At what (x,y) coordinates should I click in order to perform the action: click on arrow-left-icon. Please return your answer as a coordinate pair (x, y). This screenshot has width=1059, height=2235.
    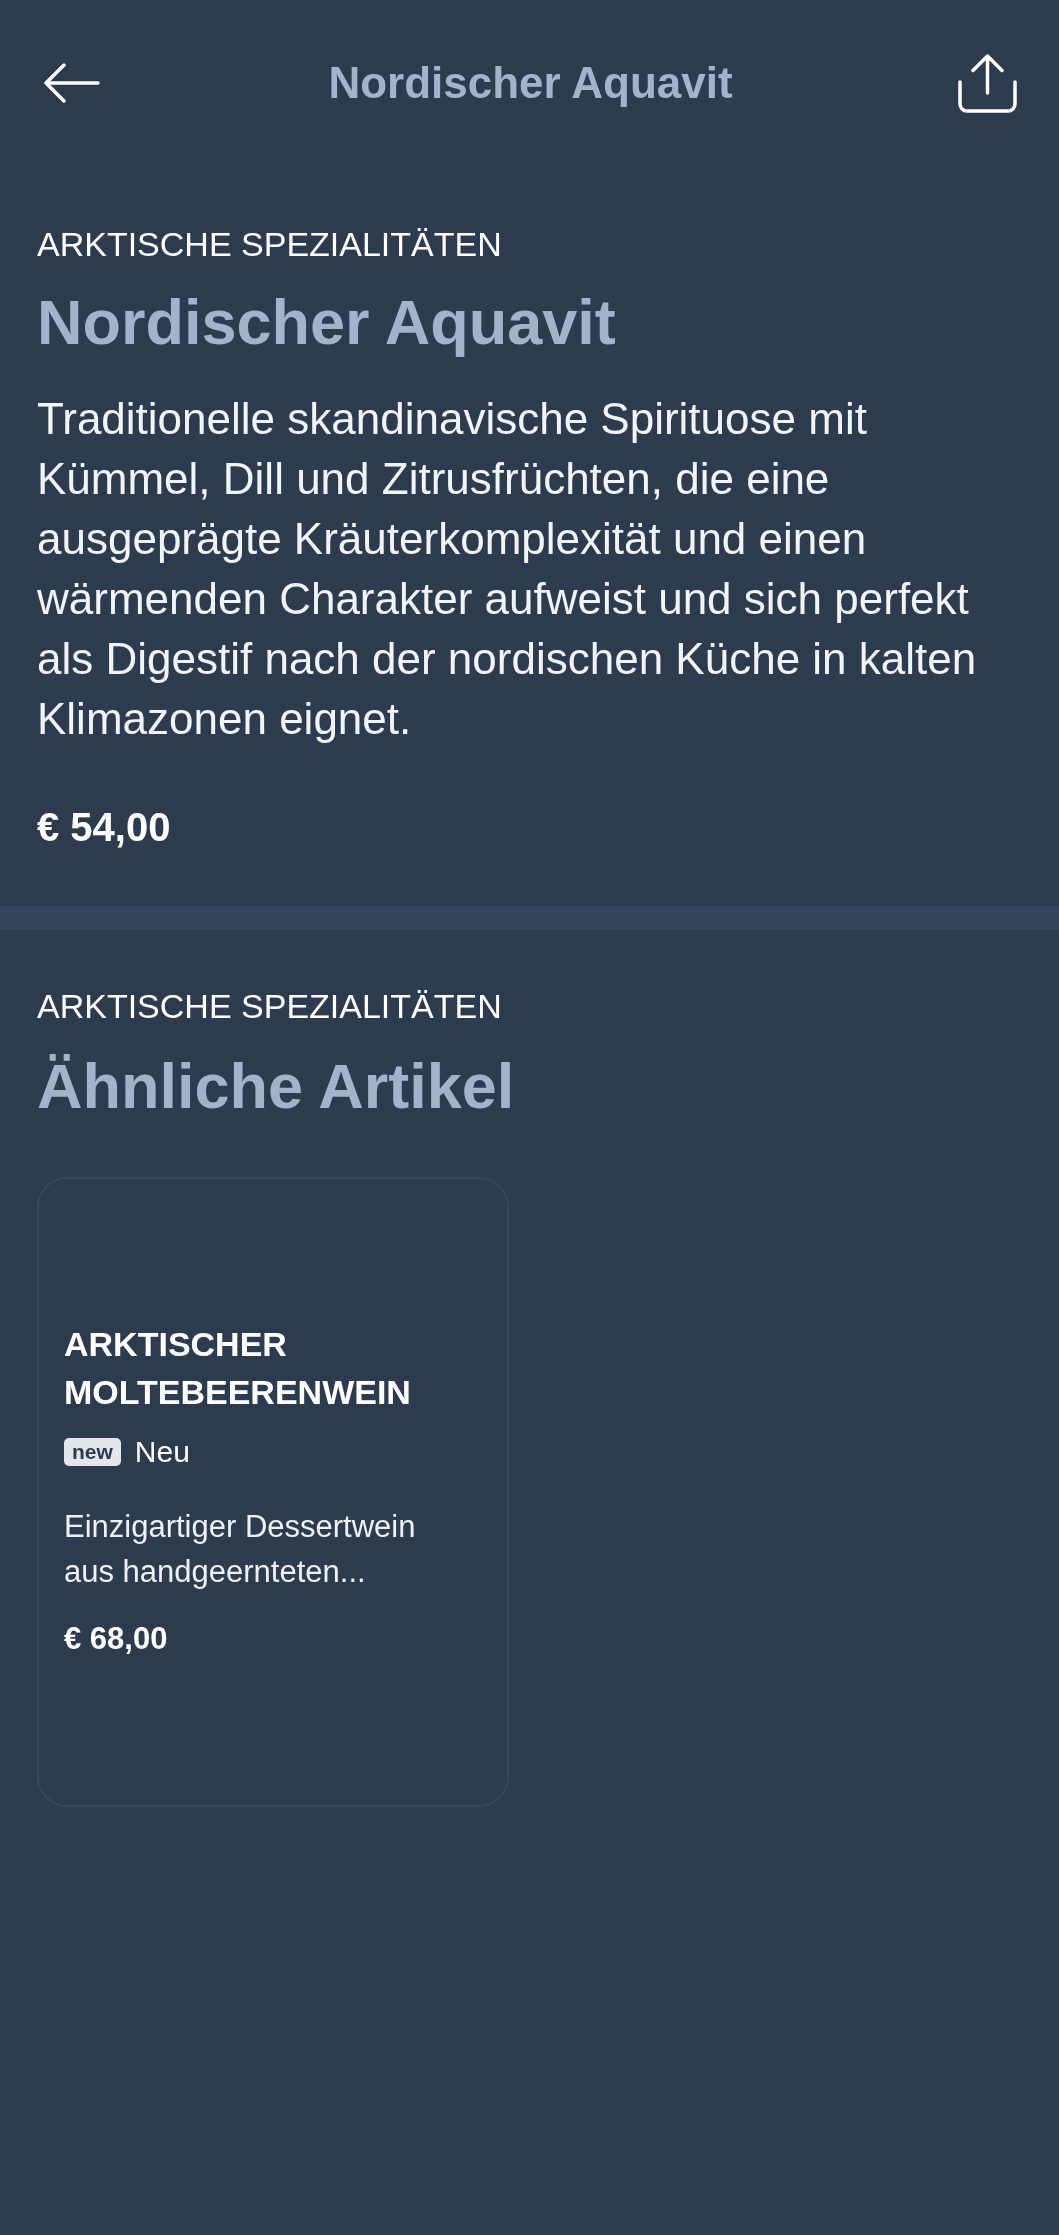
    Looking at the image, I should click on (72, 83).